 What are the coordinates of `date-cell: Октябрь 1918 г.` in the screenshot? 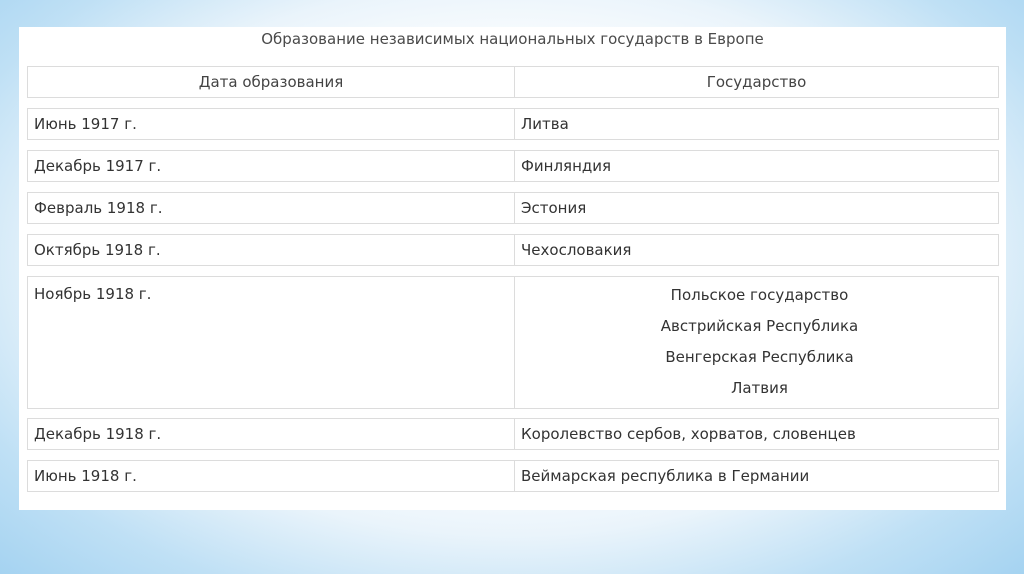 It's located at (270, 250).